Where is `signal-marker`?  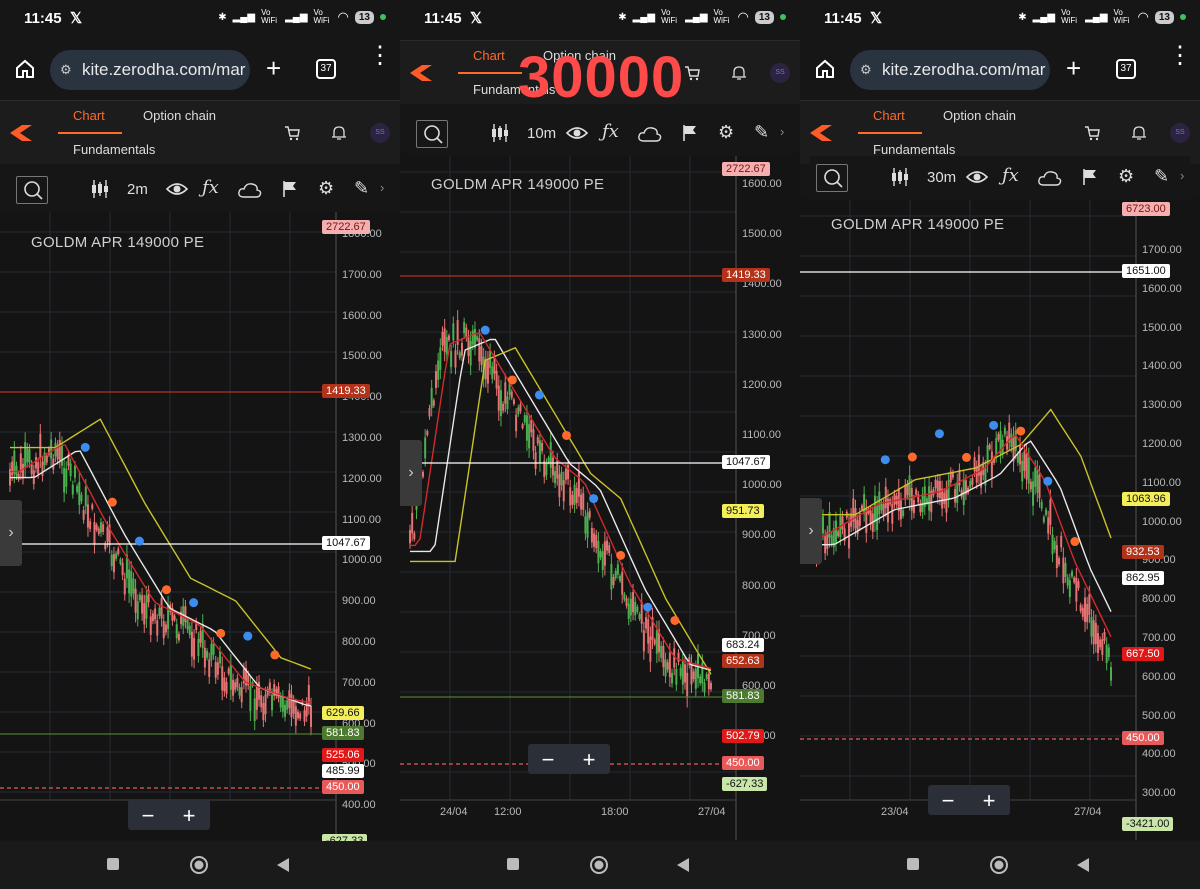 signal-marker is located at coordinates (885, 460).